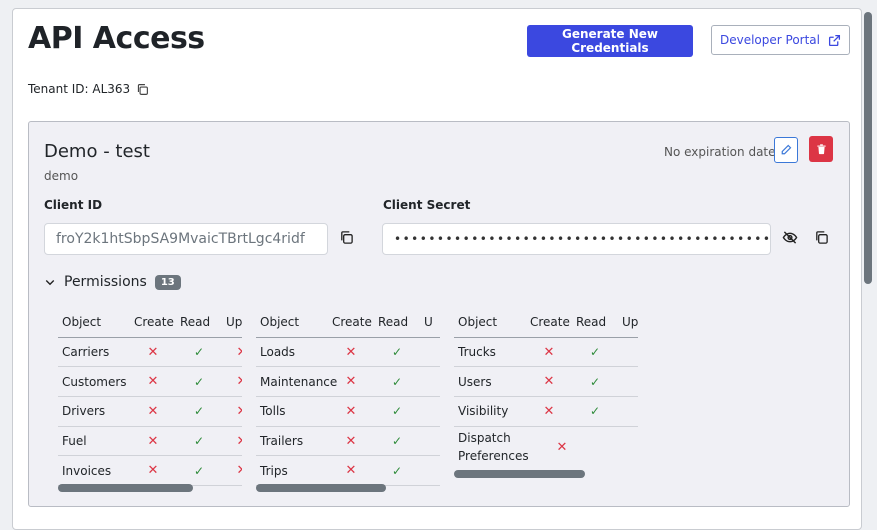 This screenshot has height=530, width=877. What do you see at coordinates (868, 148) in the screenshot?
I see `page-scrollbar` at bounding box center [868, 148].